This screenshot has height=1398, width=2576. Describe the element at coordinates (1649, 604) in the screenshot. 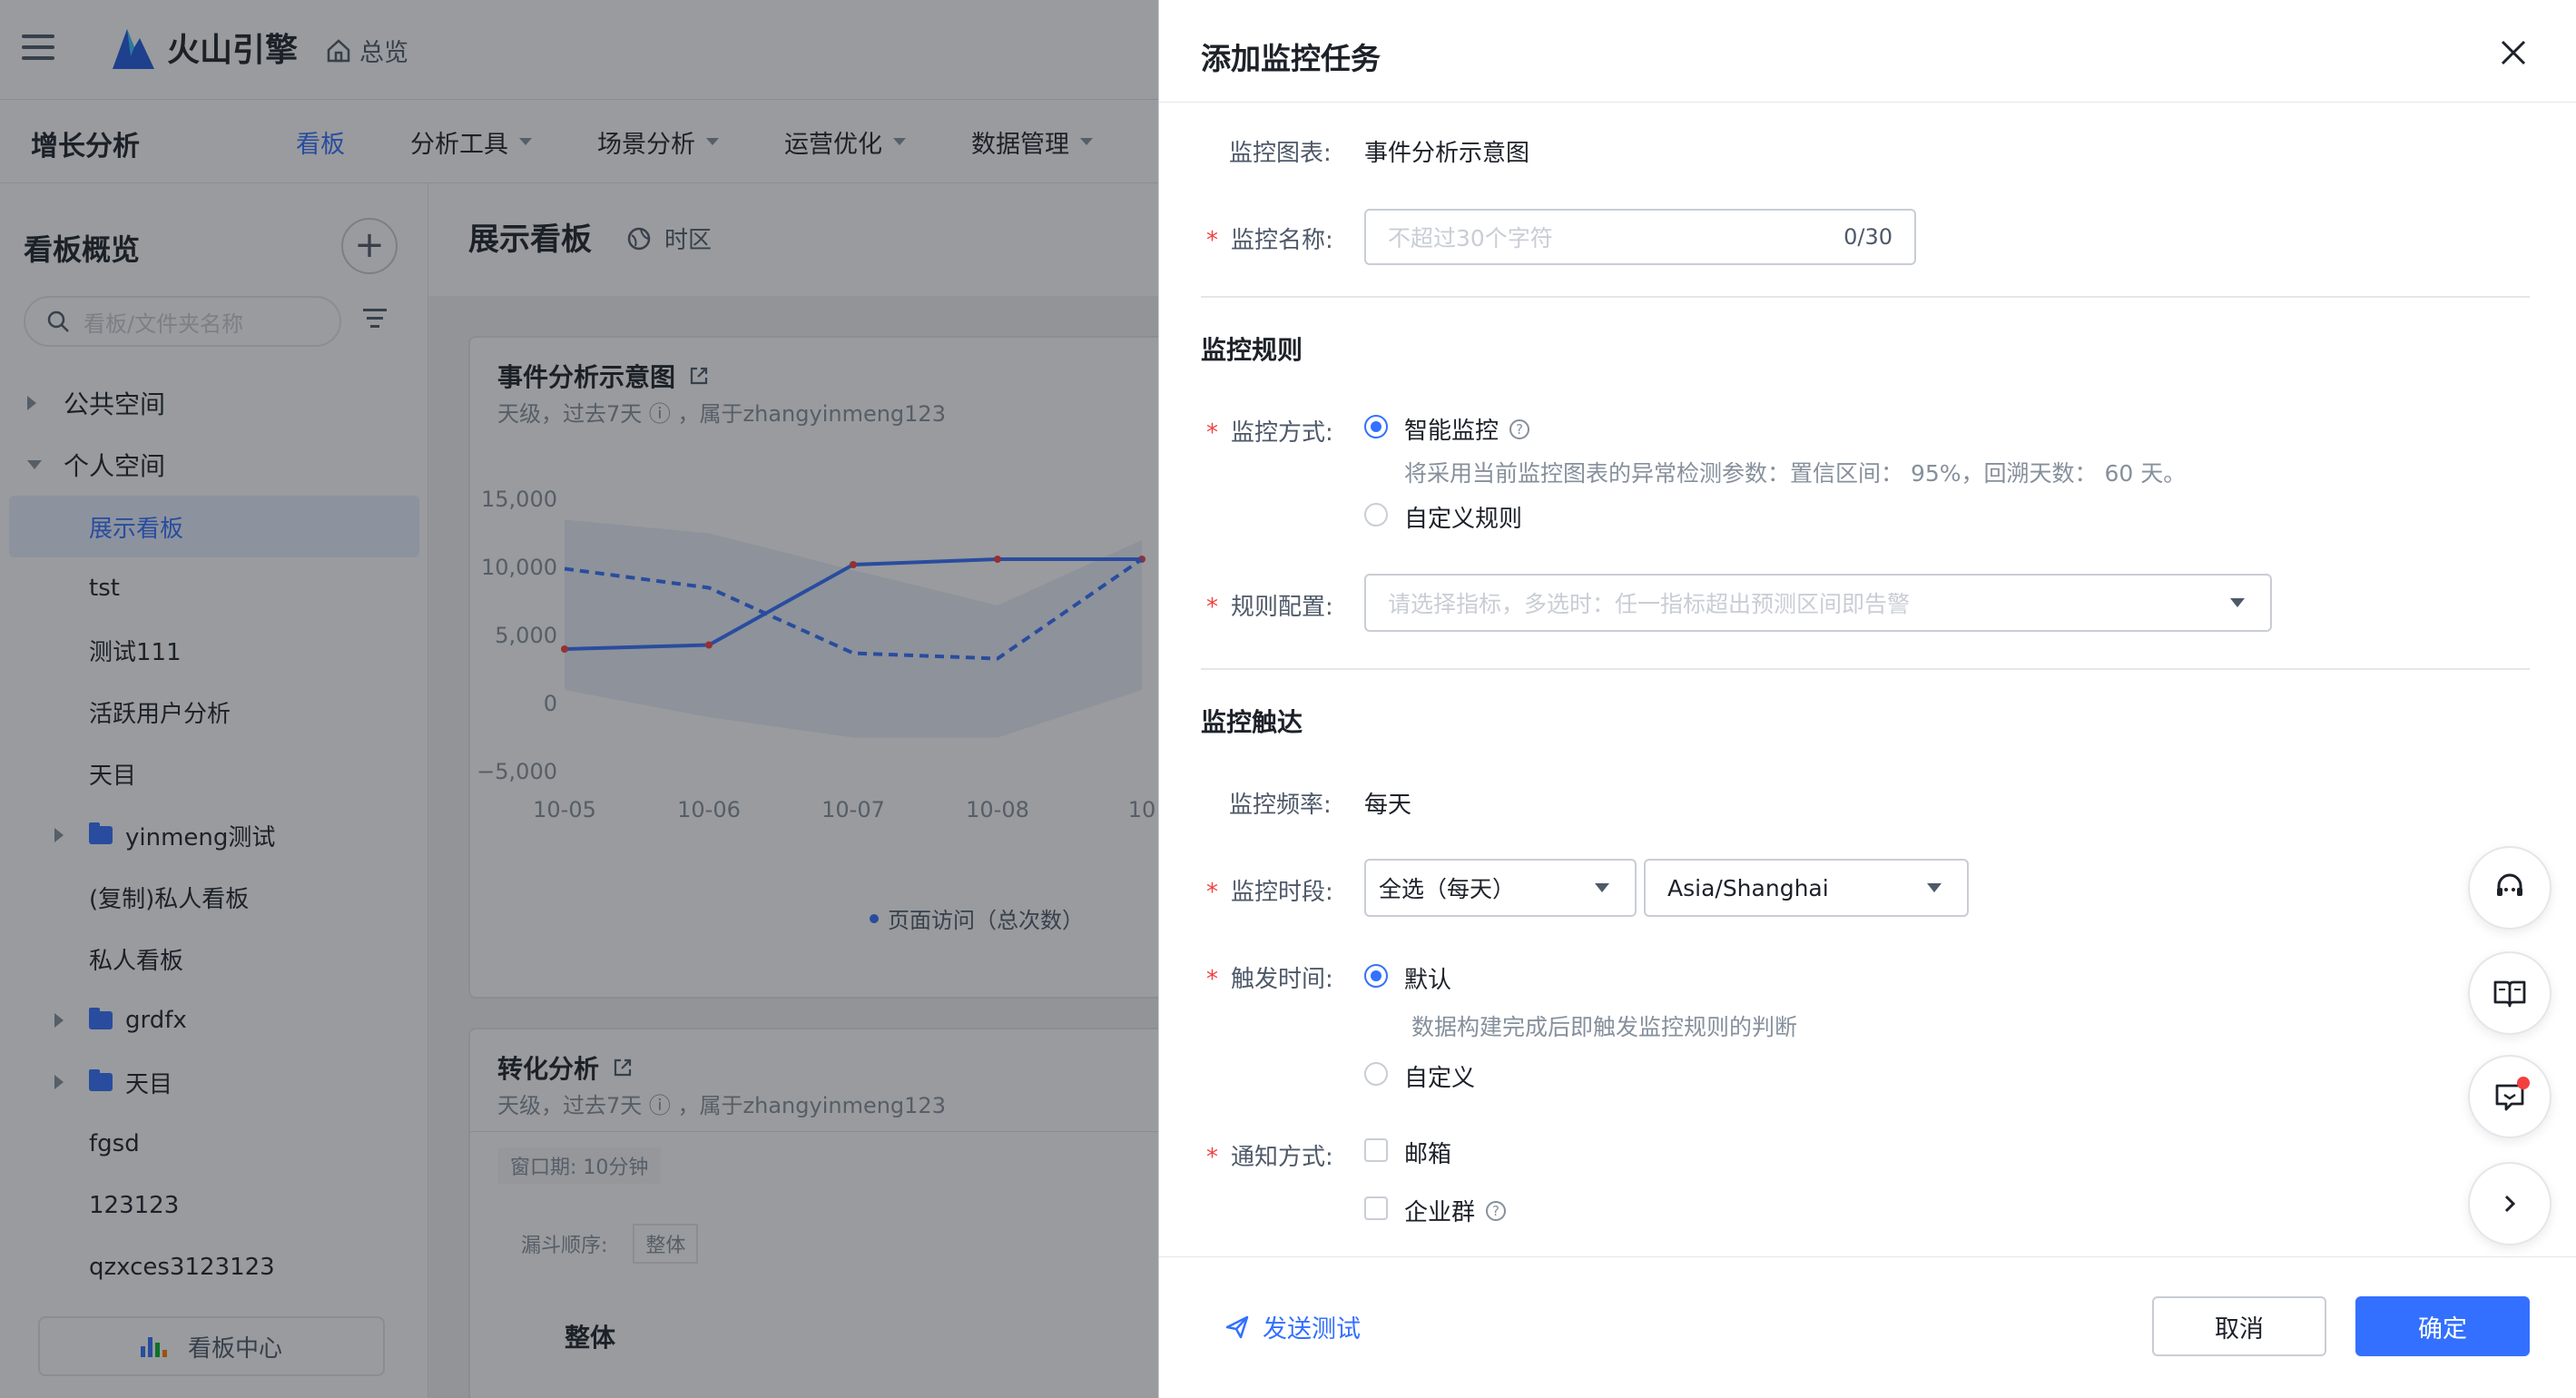

I see `rule-placeholder: 请选择指标，多选时：任一指标超出预测区间即告警` at that location.